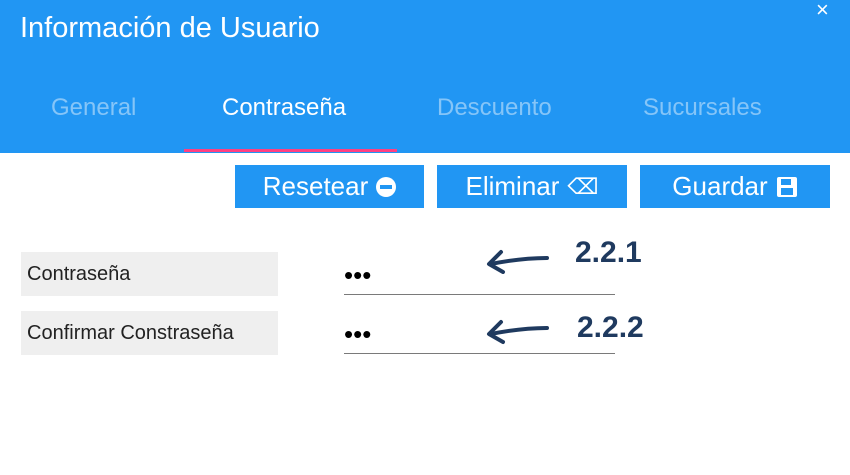 The image size is (850, 475). Describe the element at coordinates (608, 252) in the screenshot. I see `annotation-label-1: 2.2.1` at that location.